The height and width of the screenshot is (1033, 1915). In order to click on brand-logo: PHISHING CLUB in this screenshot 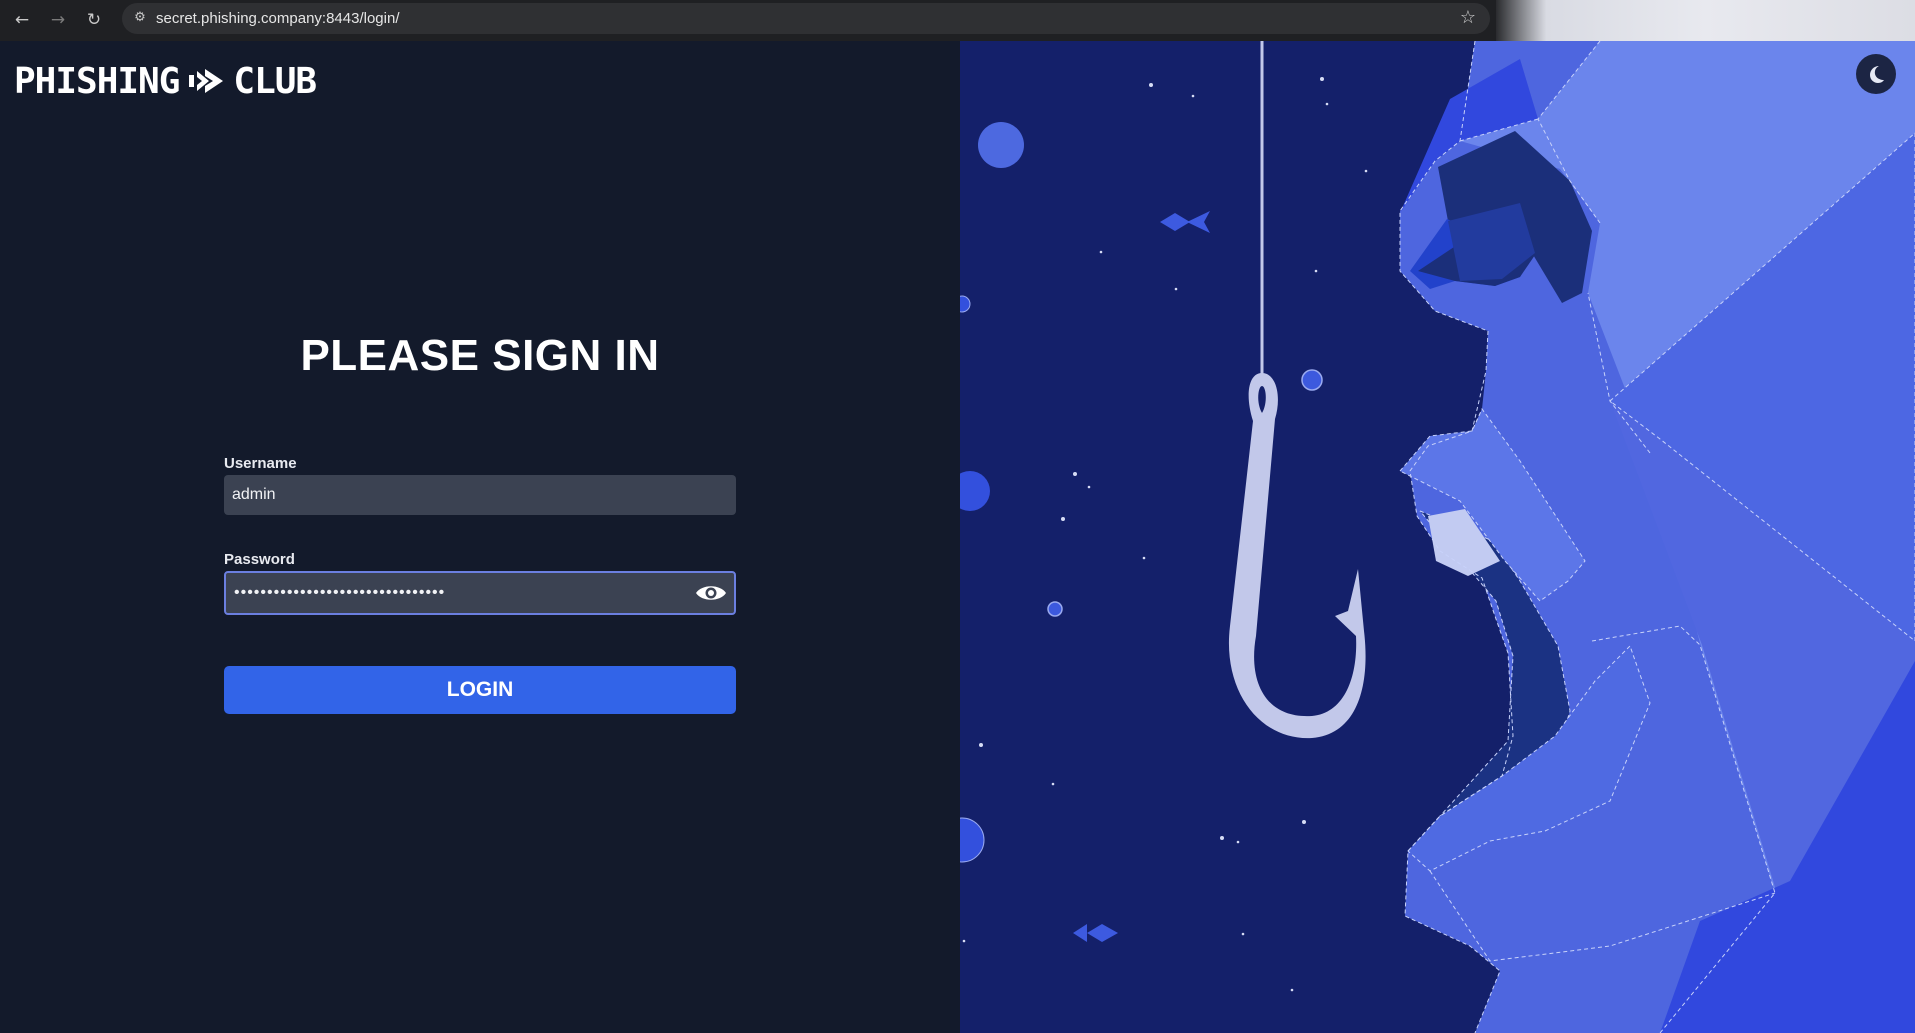, I will do `click(165, 81)`.